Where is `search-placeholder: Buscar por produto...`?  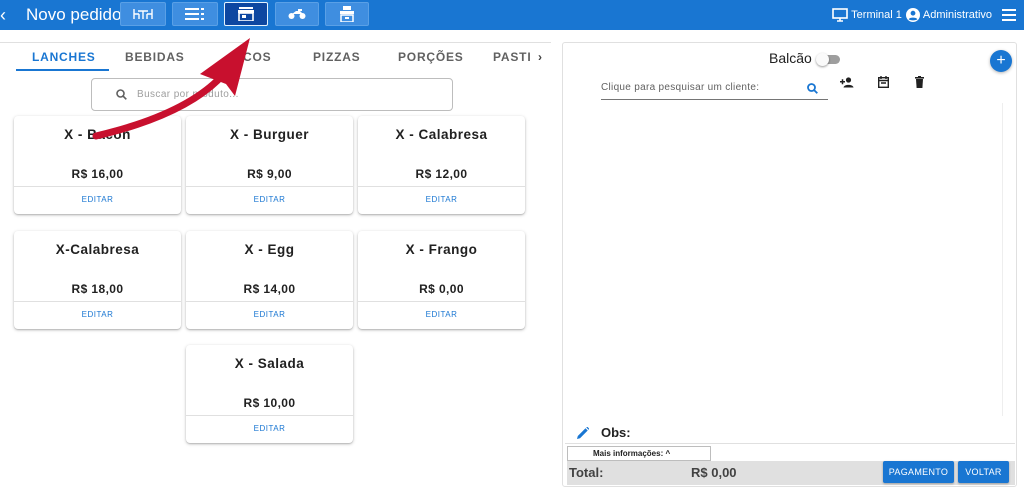 search-placeholder: Buscar por produto... is located at coordinates (188, 94).